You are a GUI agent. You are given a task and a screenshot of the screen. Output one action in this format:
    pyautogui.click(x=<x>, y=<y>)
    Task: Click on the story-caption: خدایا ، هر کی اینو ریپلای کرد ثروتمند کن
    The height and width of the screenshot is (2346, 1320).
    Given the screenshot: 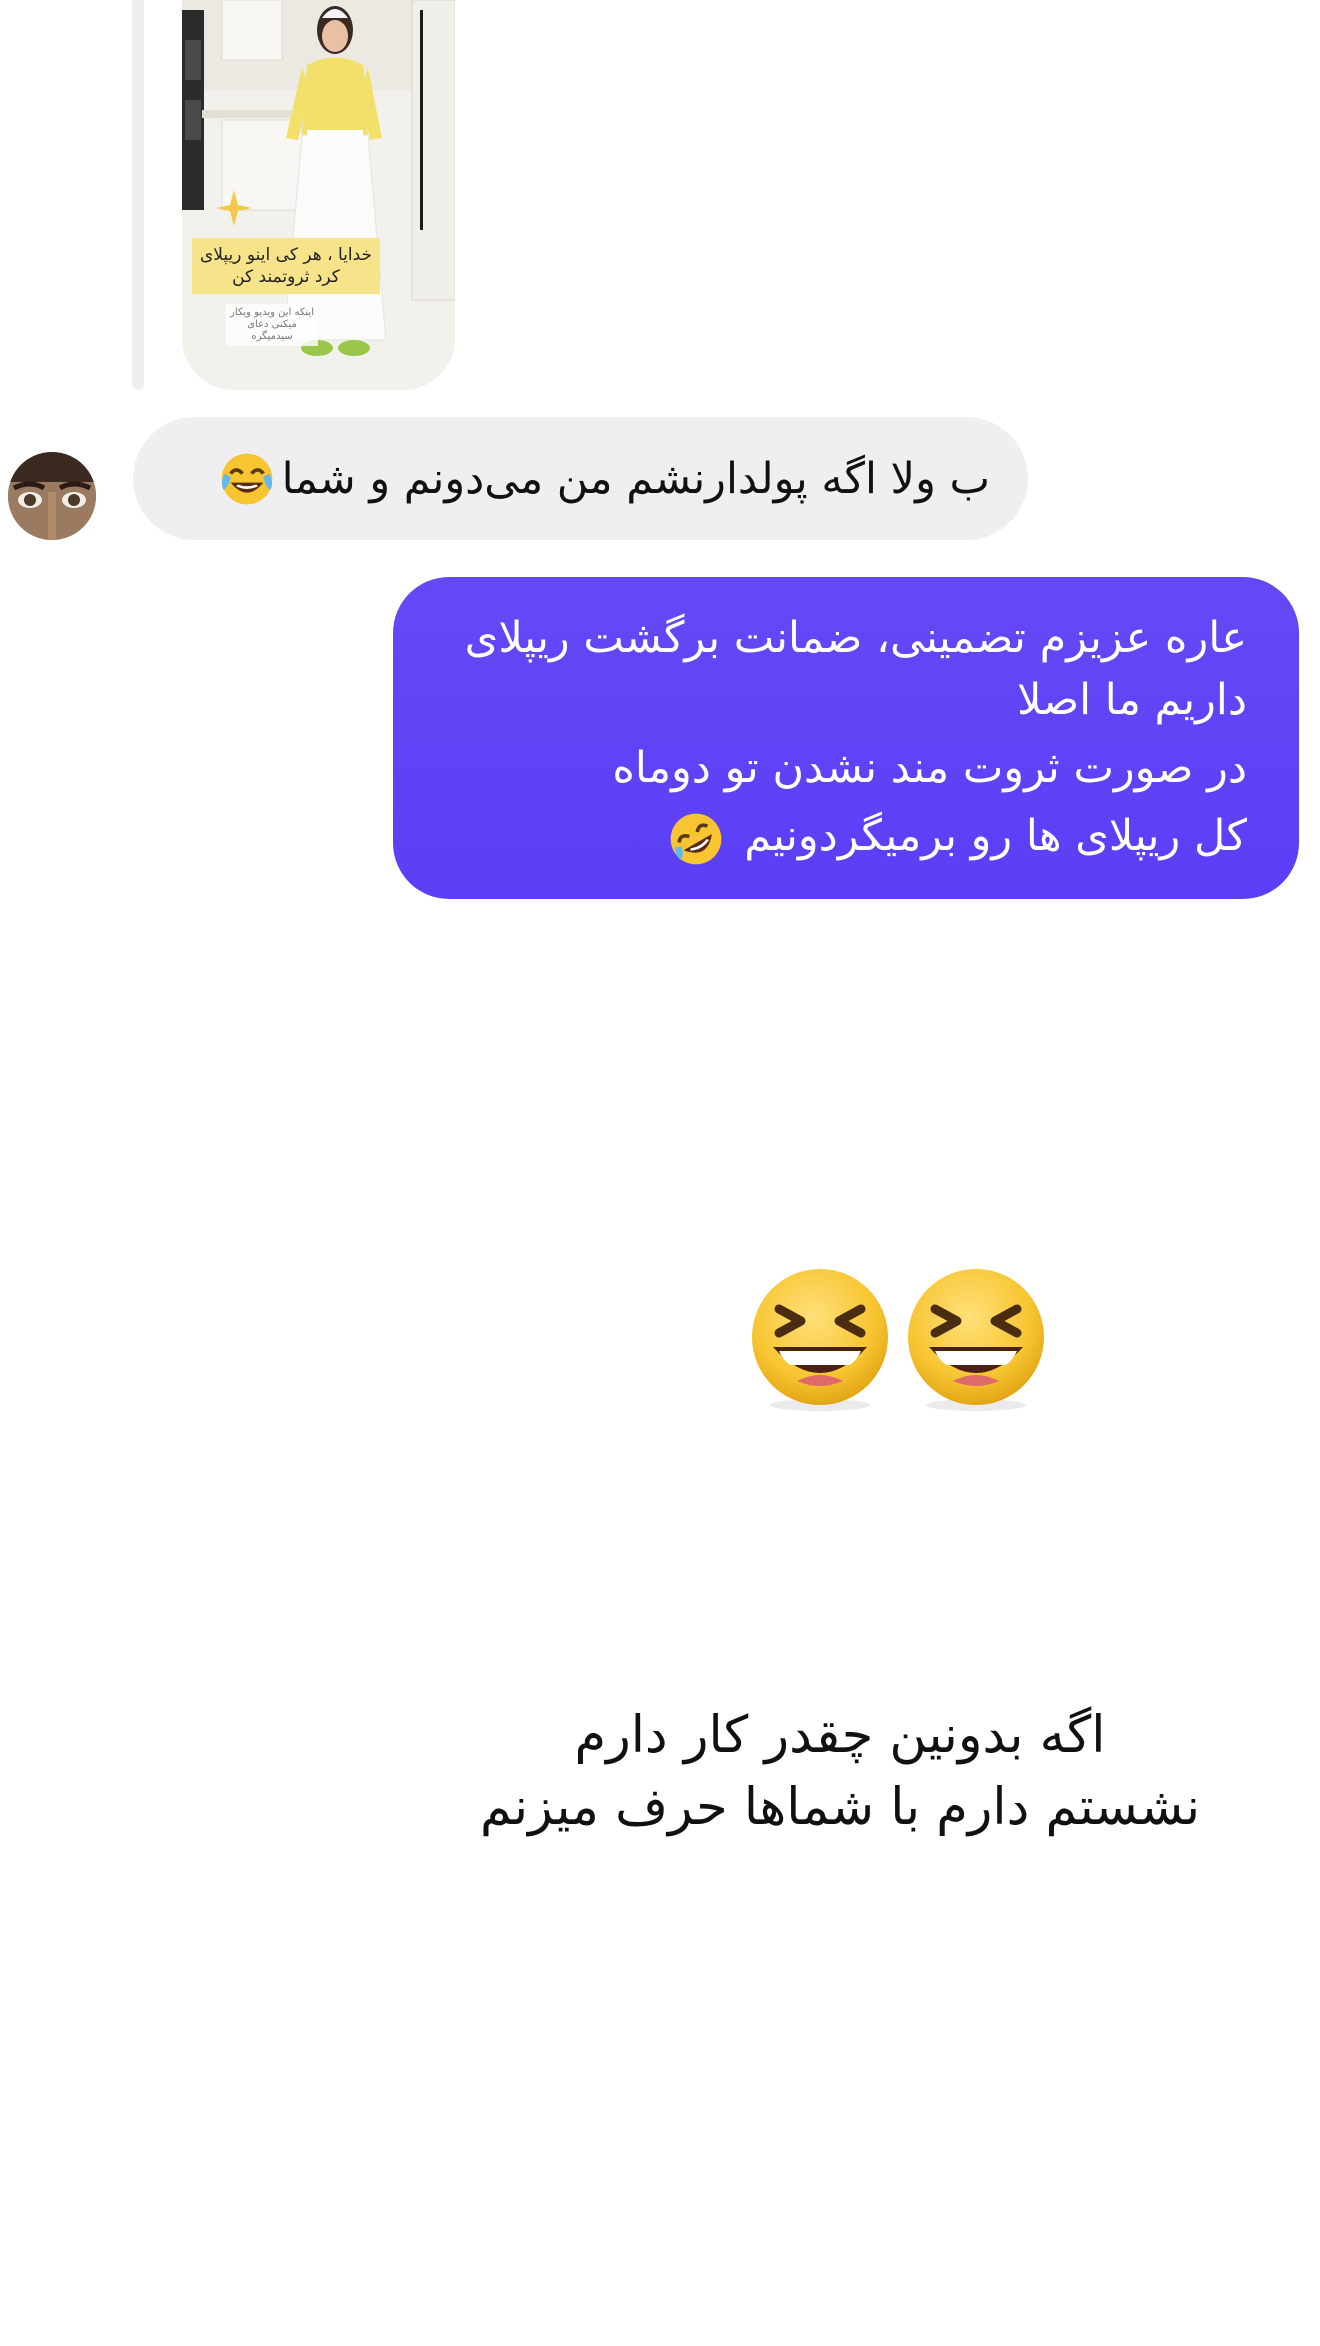 What is the action you would take?
    pyautogui.click(x=286, y=266)
    